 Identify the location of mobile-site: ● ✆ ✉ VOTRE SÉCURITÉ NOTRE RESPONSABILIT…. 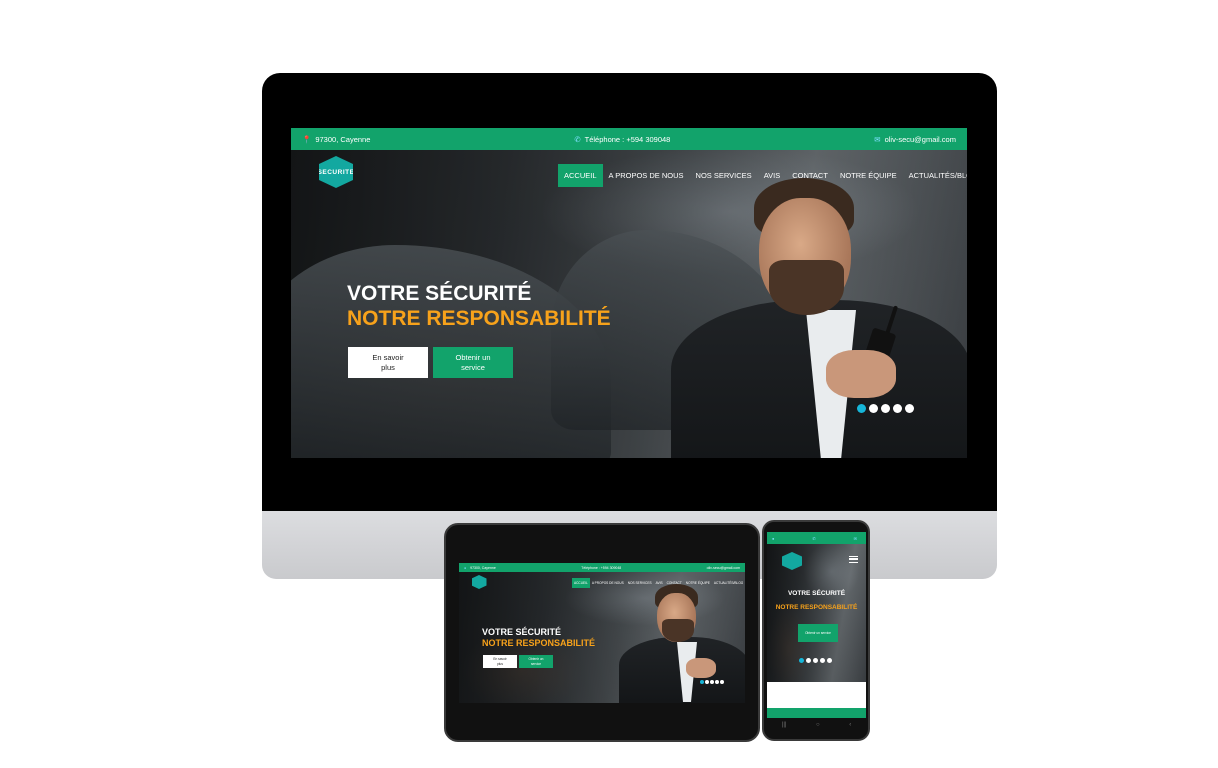
(816, 625).